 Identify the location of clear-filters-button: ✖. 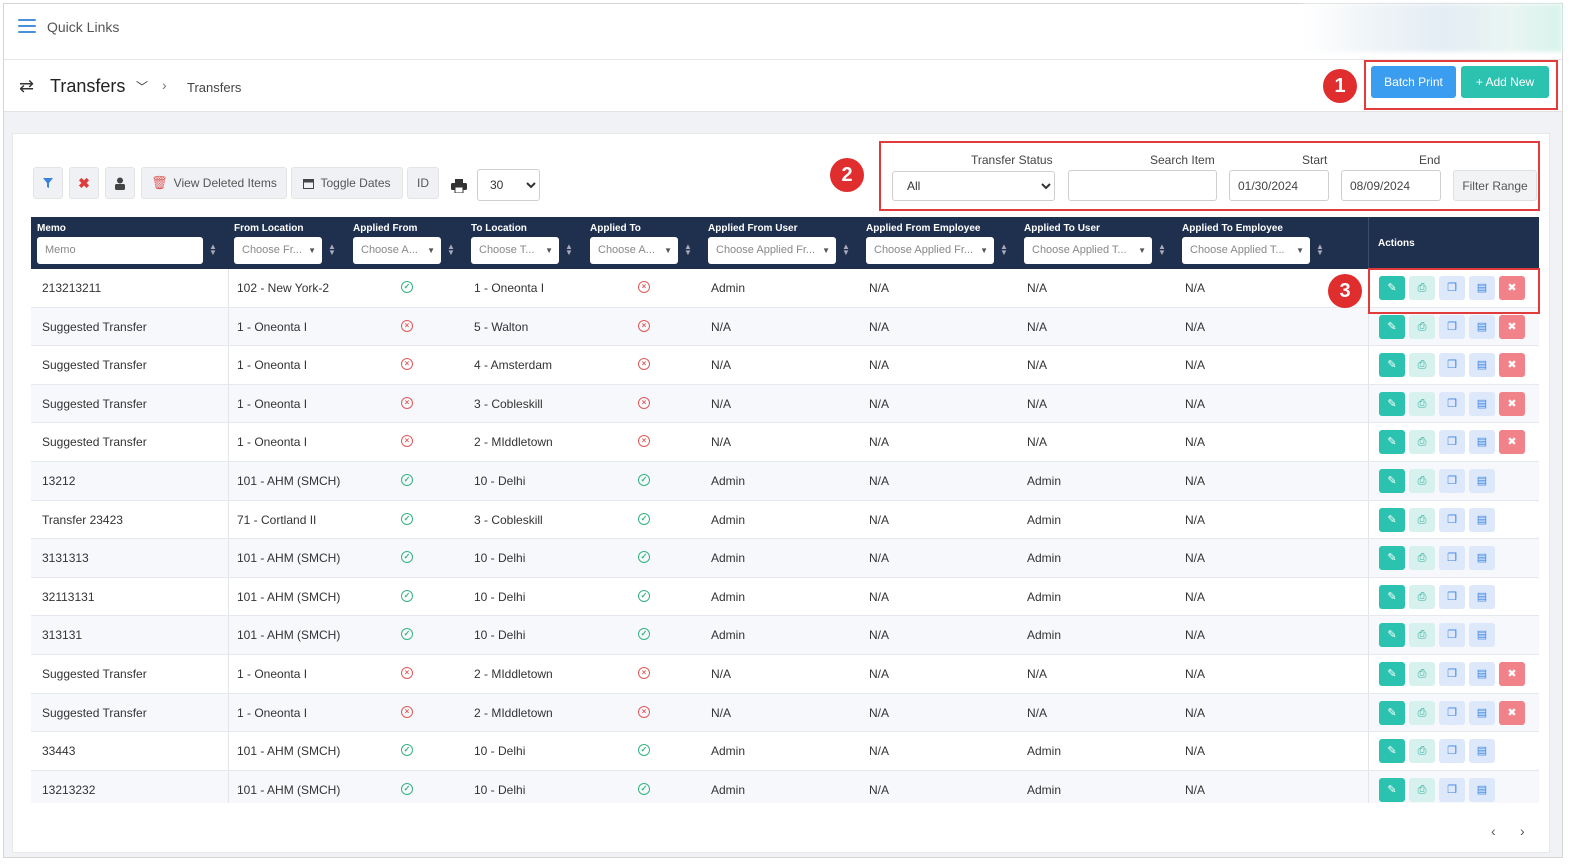
(84, 183).